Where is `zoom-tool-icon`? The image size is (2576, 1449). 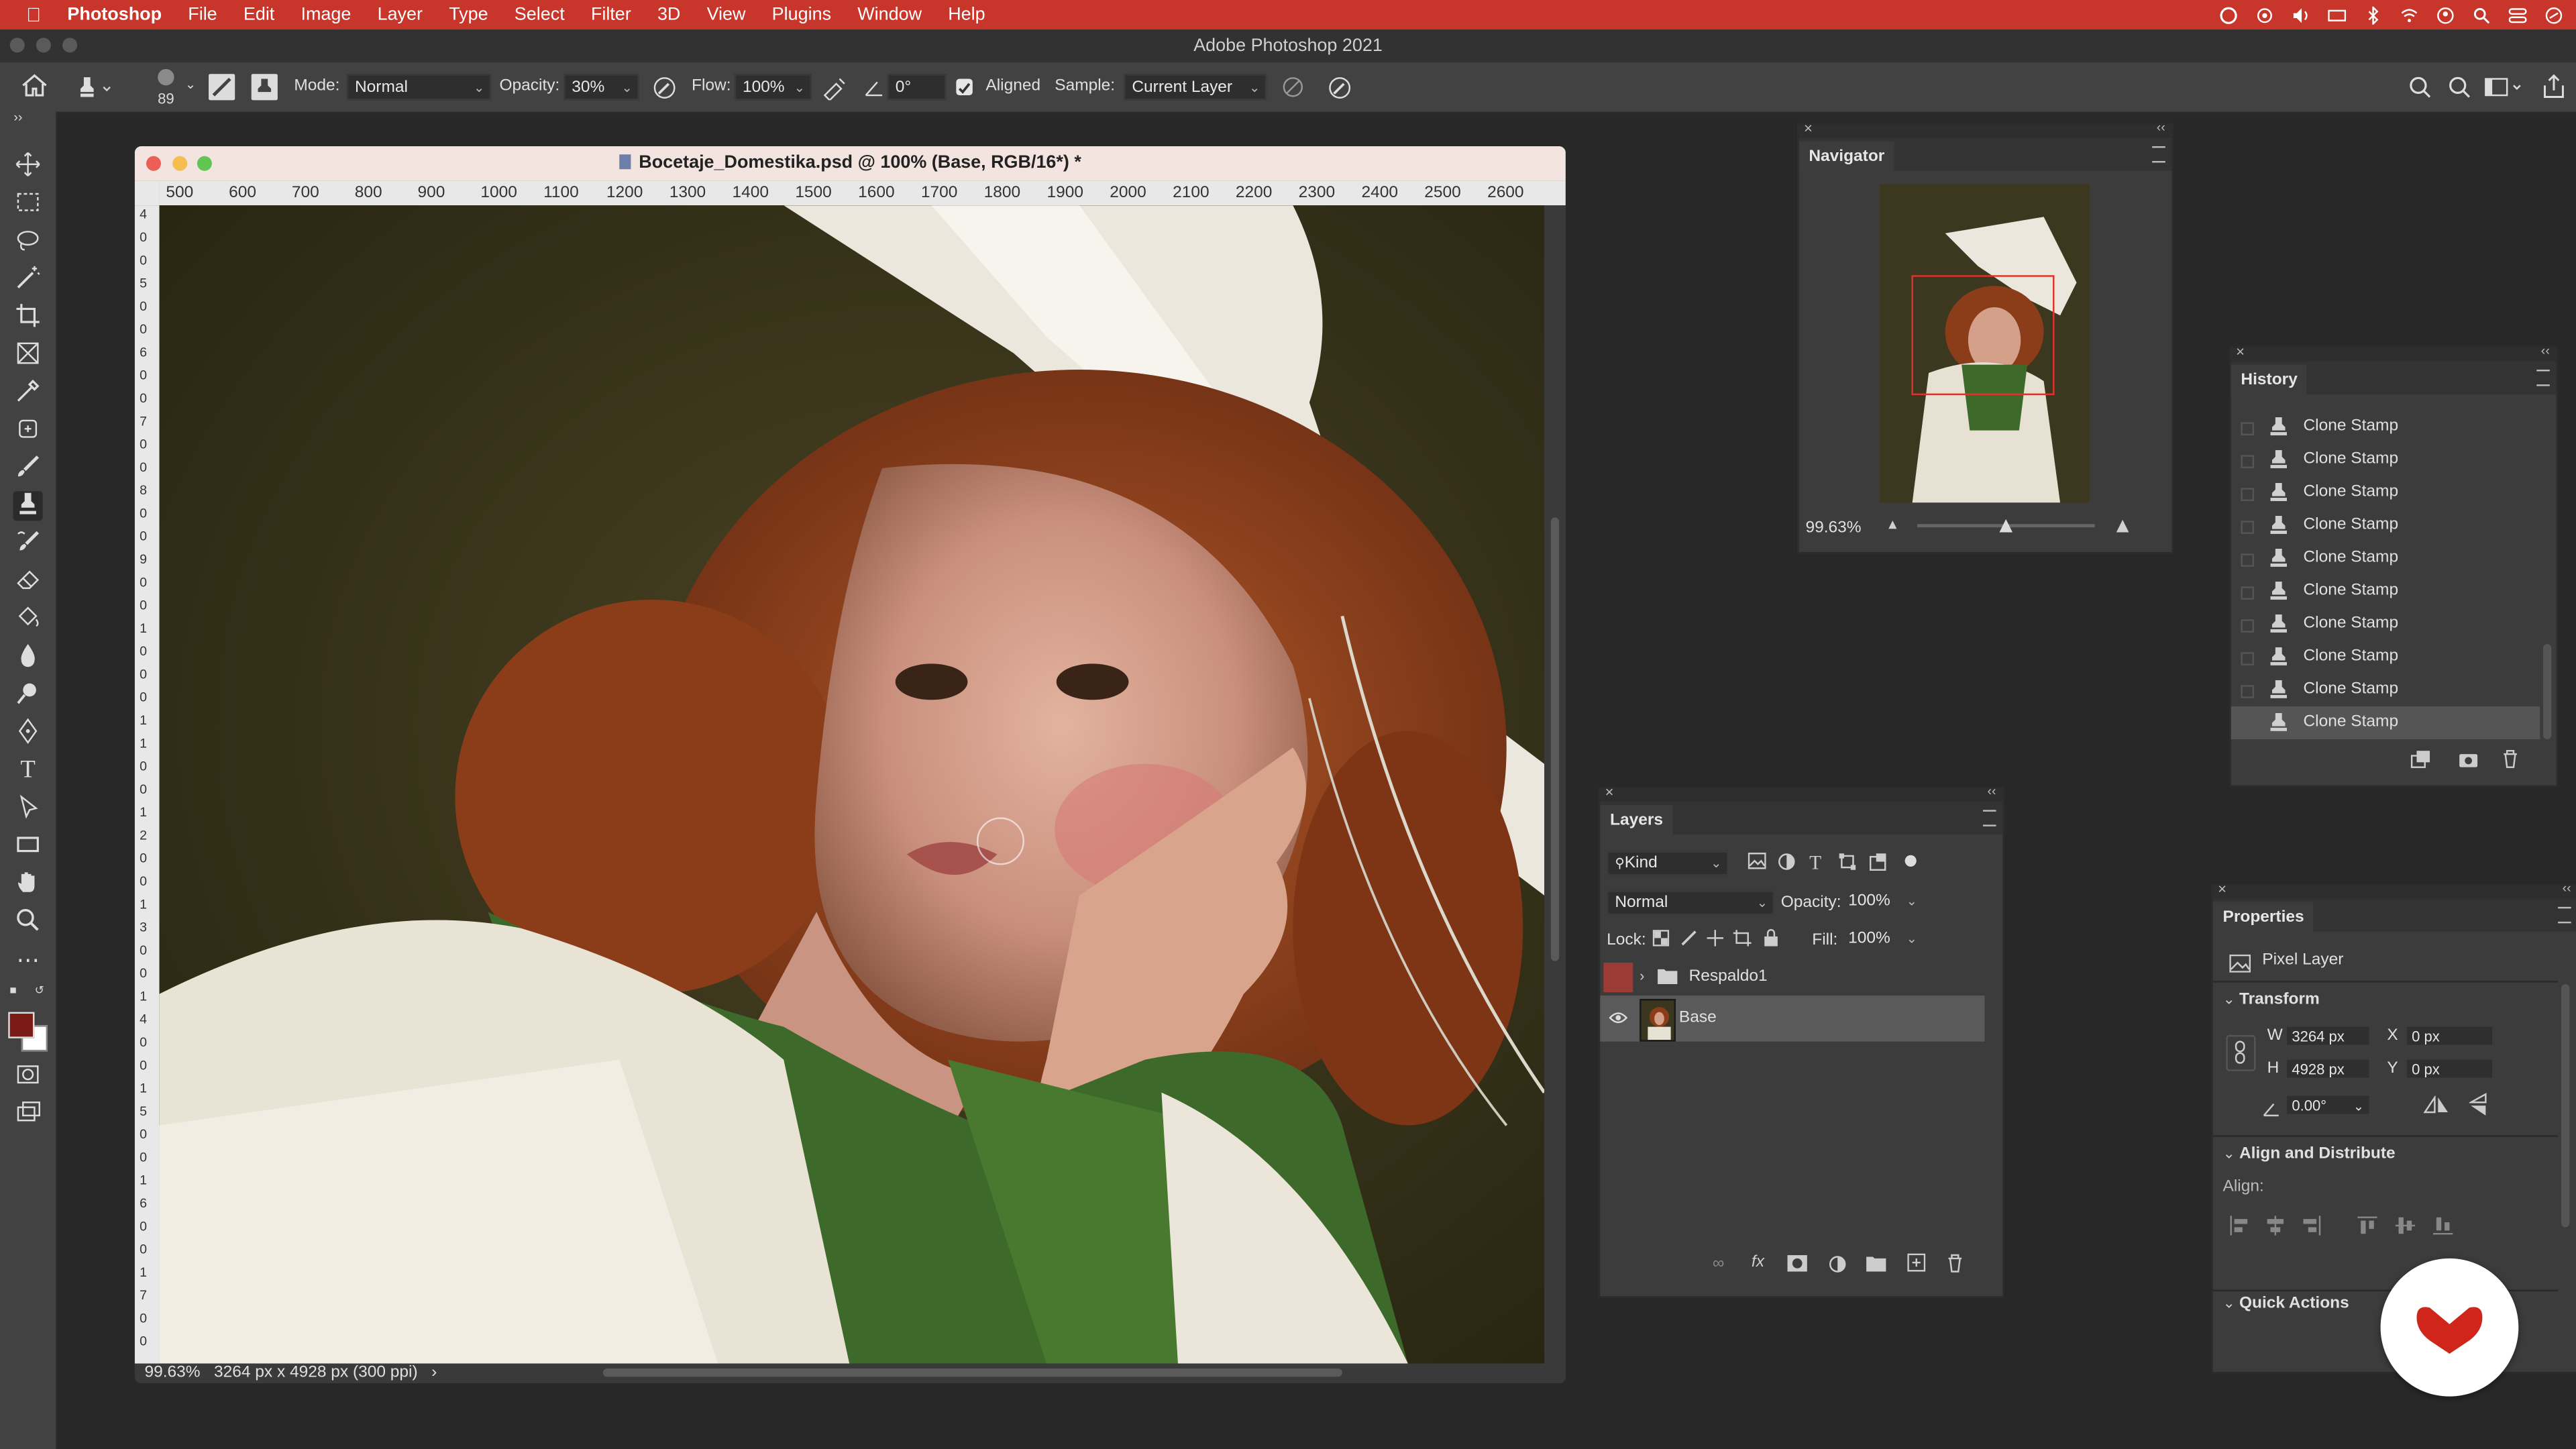
zoom-tool-icon is located at coordinates (28, 921).